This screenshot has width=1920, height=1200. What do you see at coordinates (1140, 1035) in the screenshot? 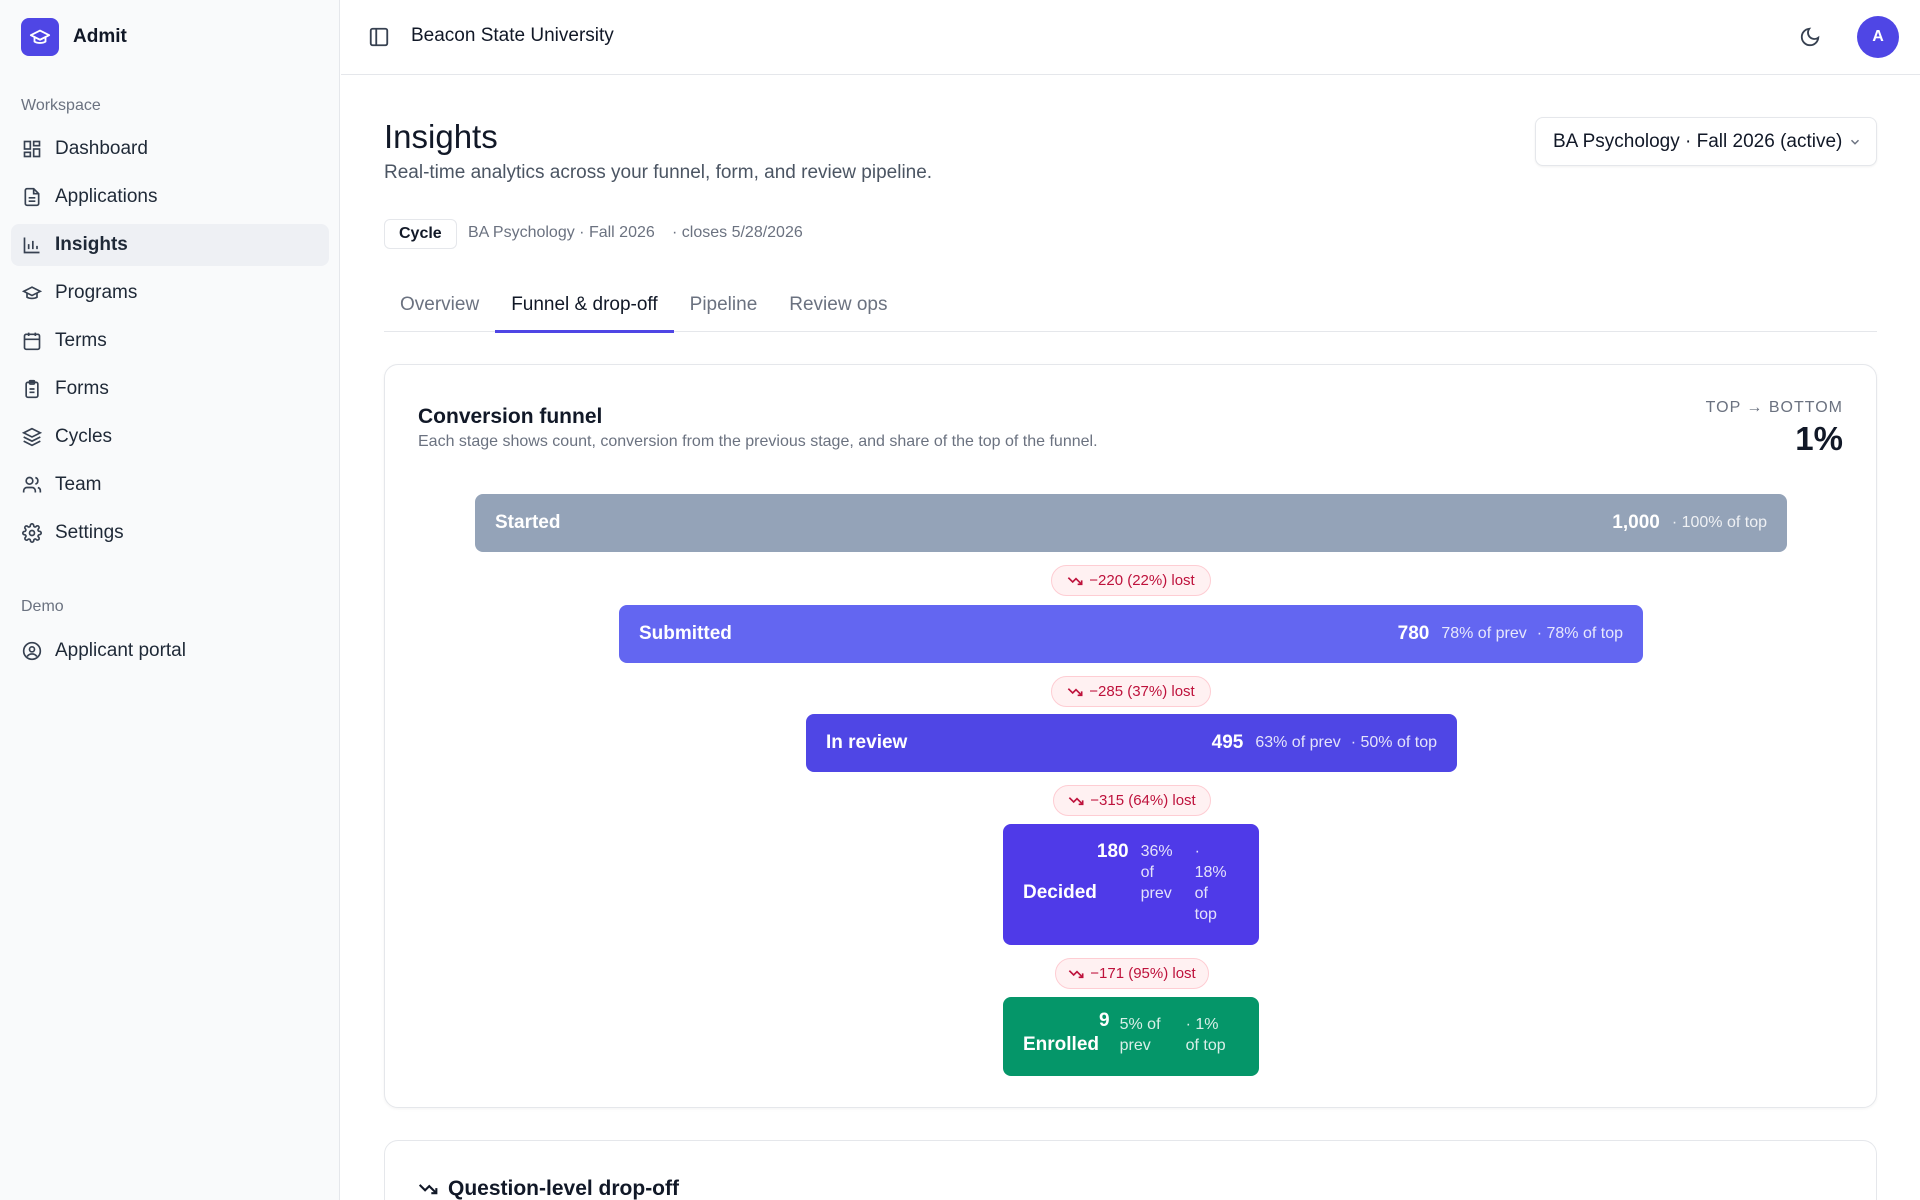
I see `stage-pct-prev: 5% of prev` at bounding box center [1140, 1035].